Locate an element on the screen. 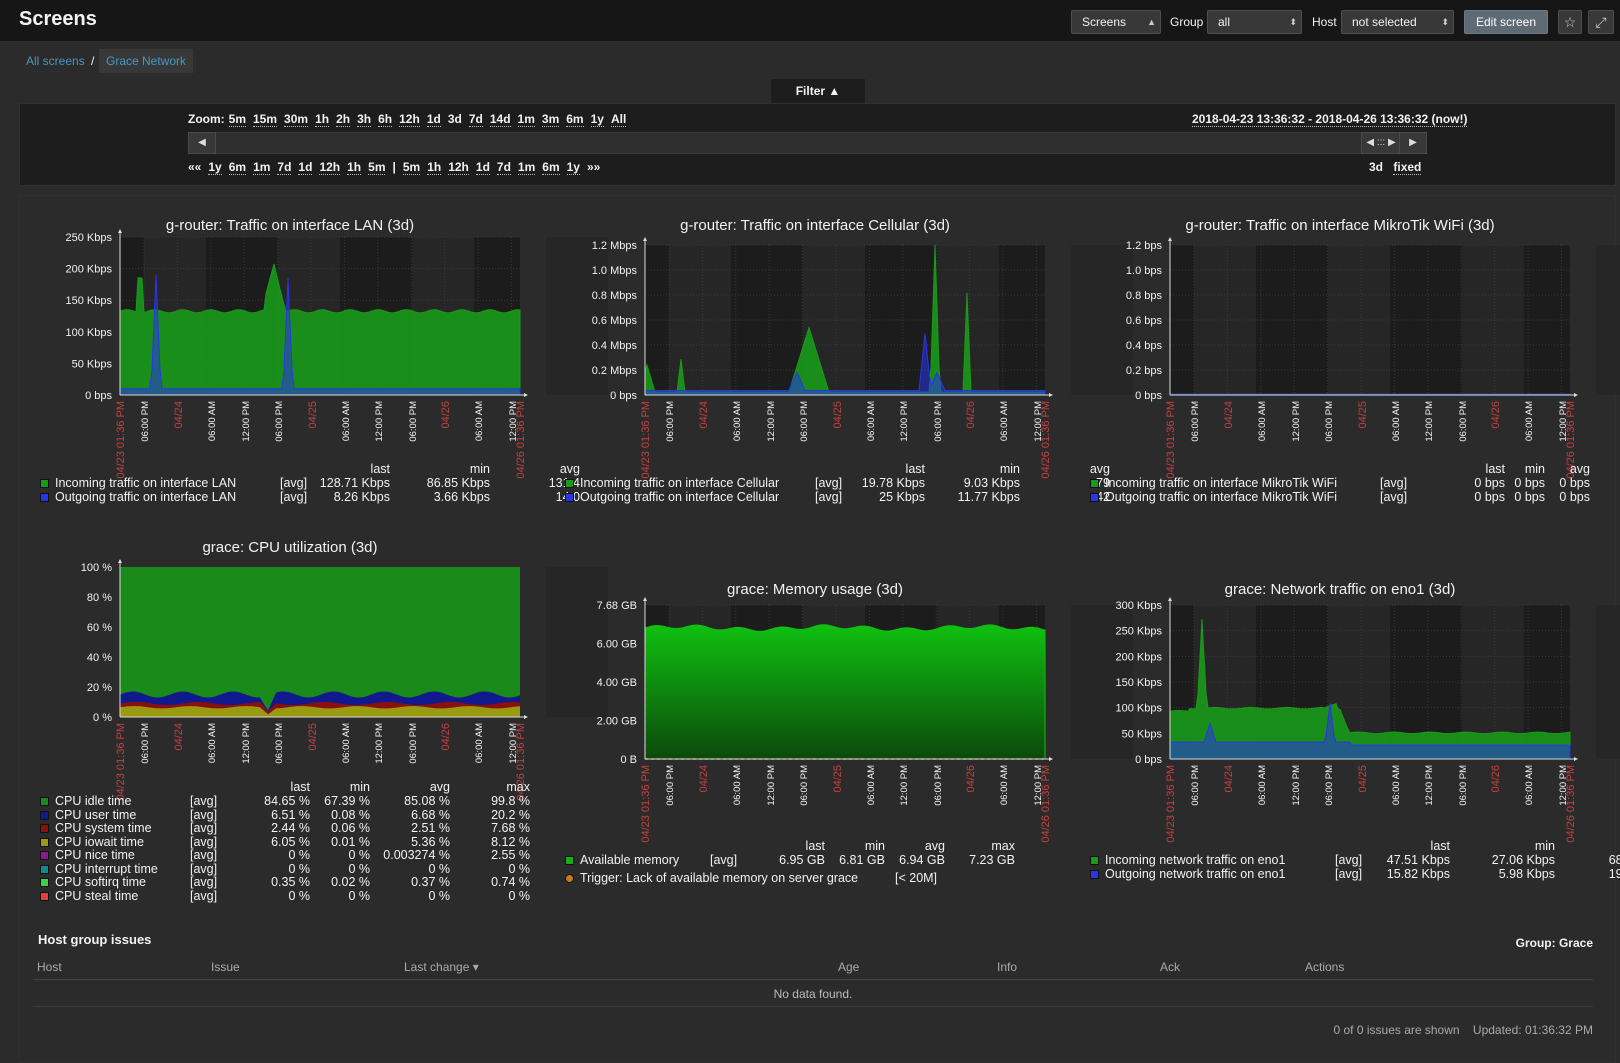  zoom-12h: 12h is located at coordinates (409, 119).